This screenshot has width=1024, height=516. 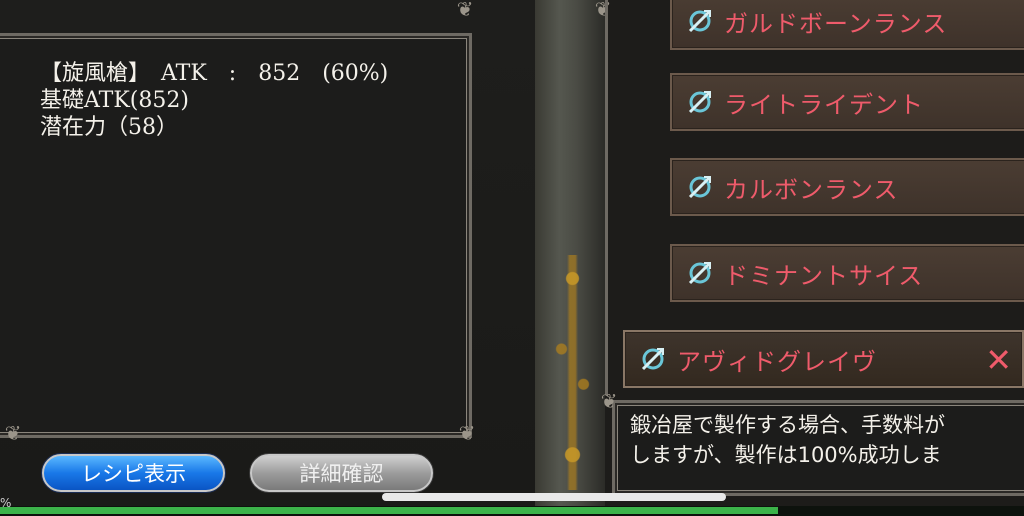 I want to click on weapon-name: カルボンランス, so click(x=811, y=189).